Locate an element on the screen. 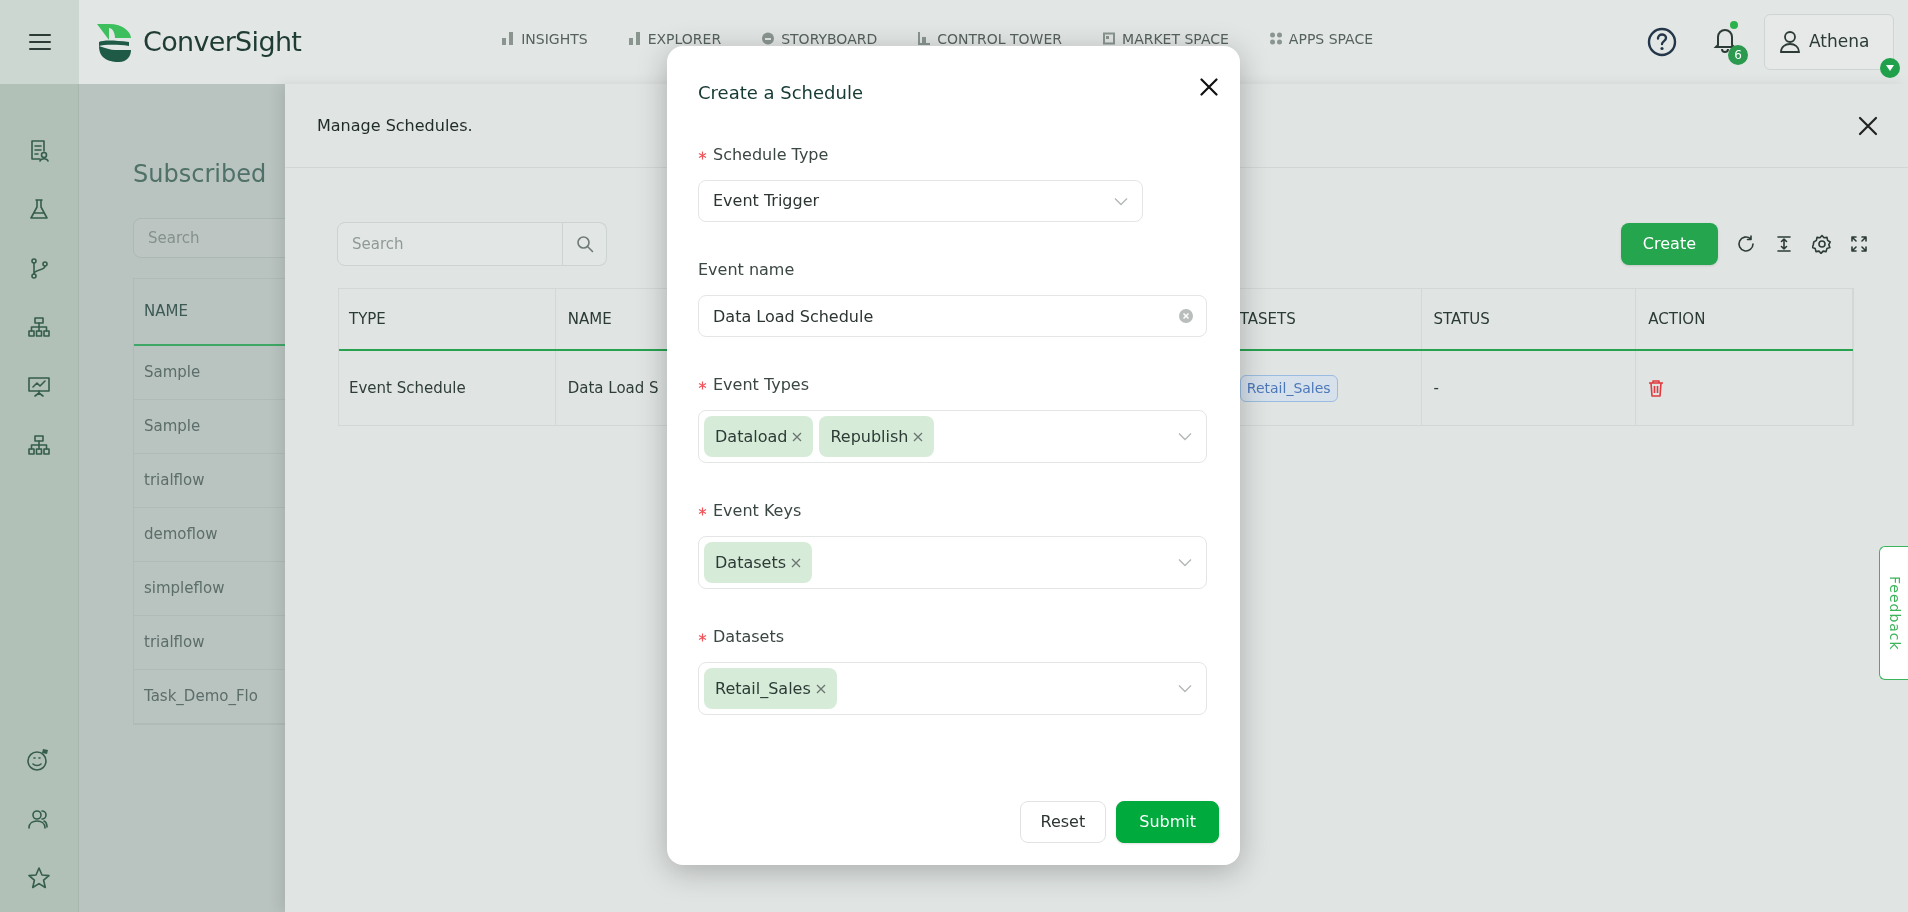 Image resolution: width=1908 pixels, height=912 pixels. multi-select-field: Dataload Republish is located at coordinates (952, 436).